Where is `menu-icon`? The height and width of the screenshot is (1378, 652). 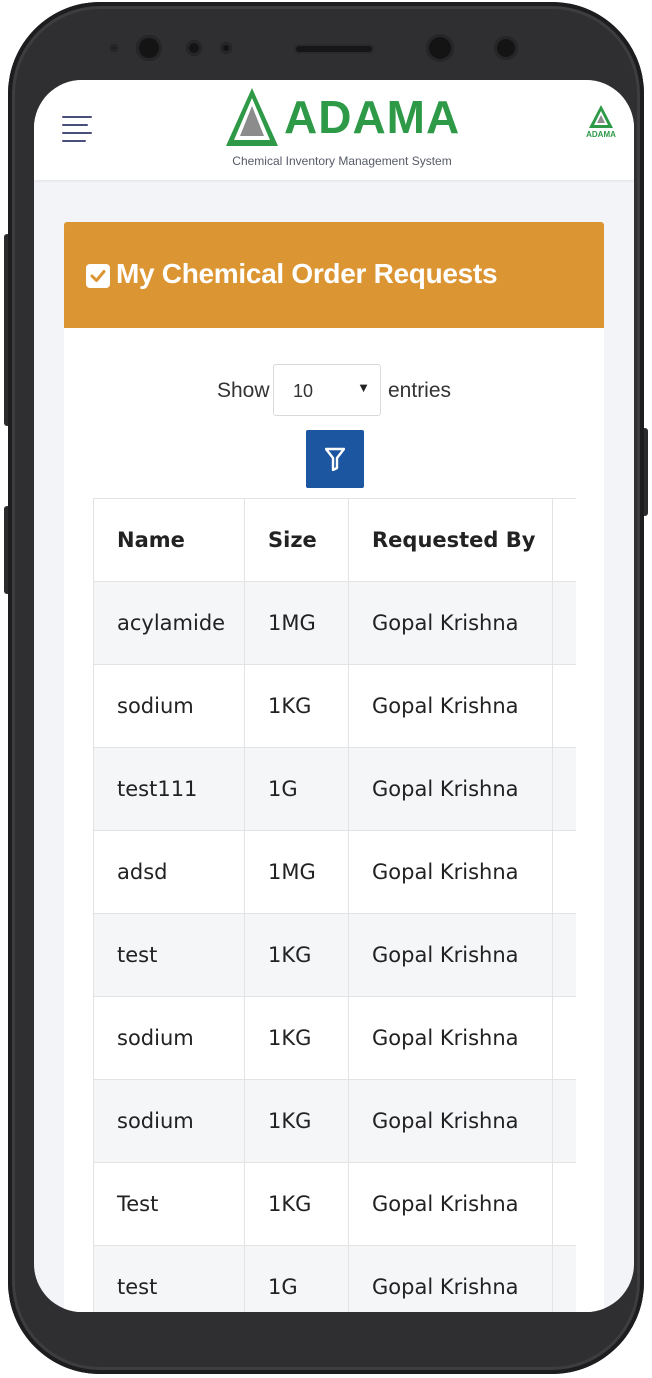 menu-icon is located at coordinates (77, 129).